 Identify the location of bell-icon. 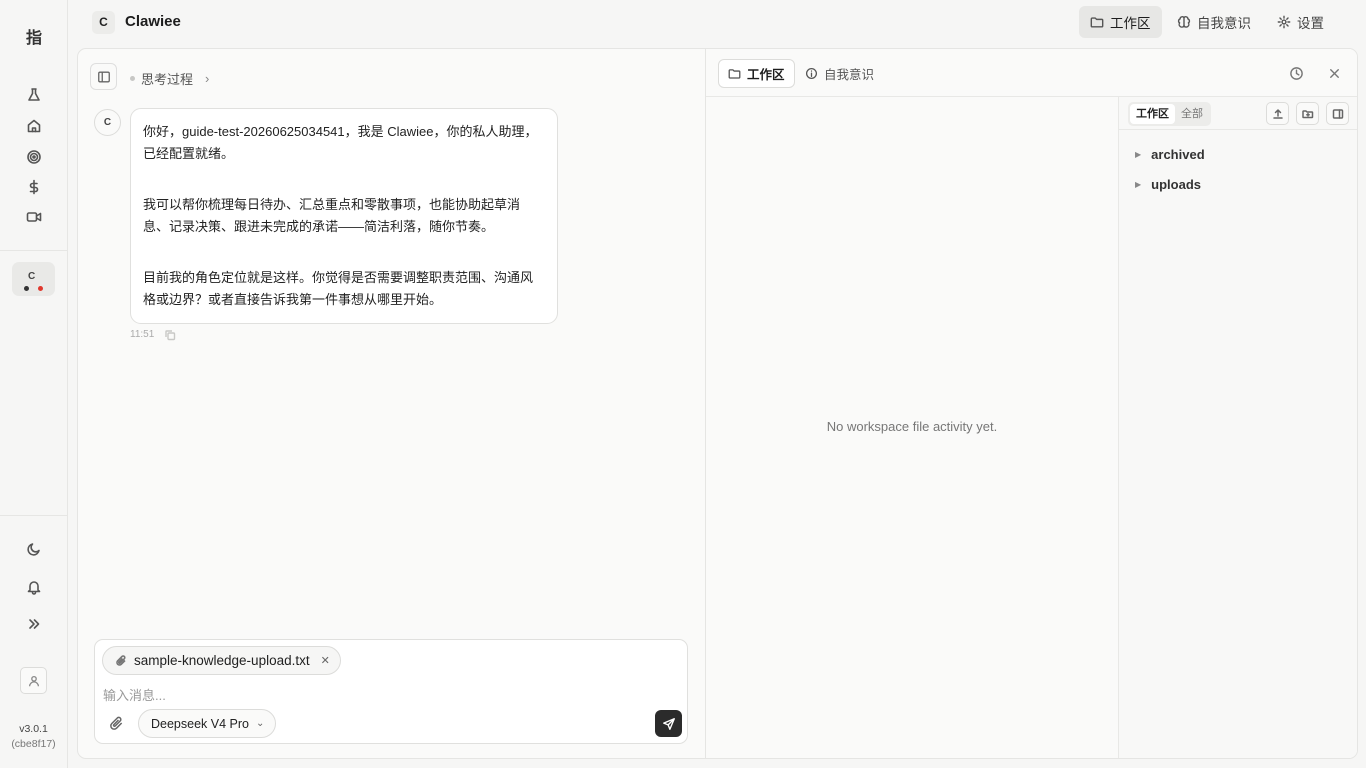
(34, 587).